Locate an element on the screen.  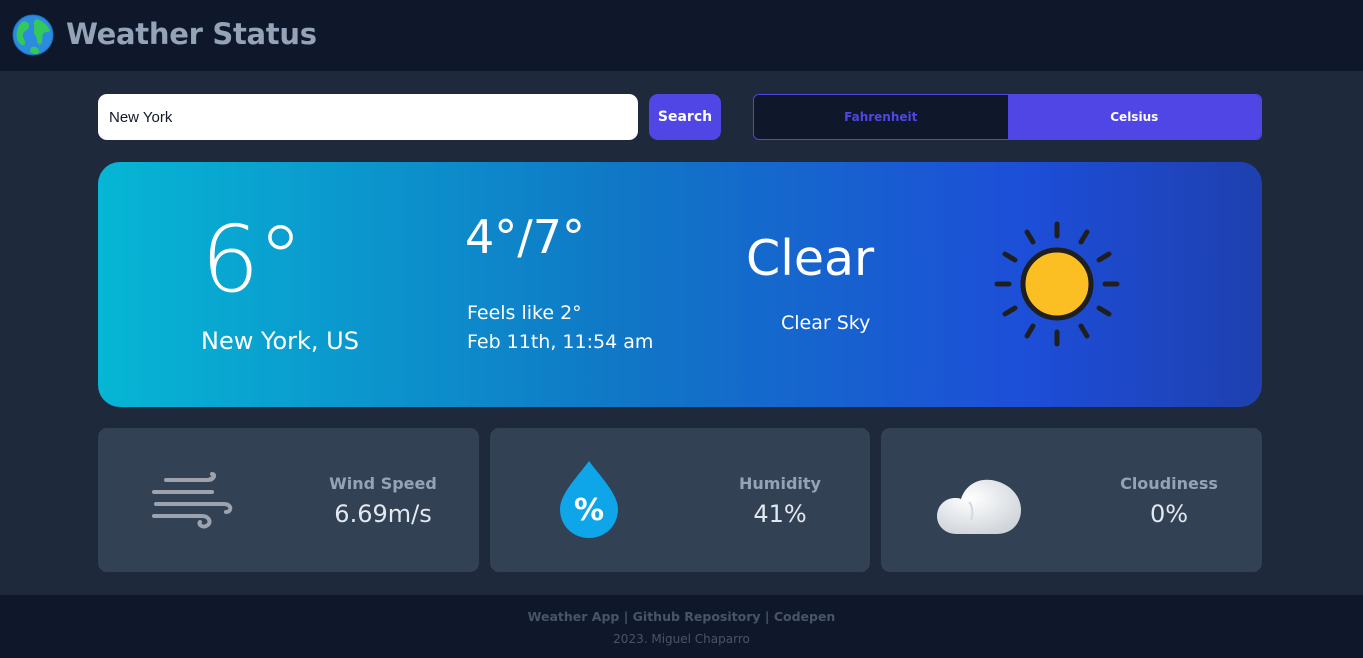
humidity-drop-icon: % is located at coordinates (589, 499).